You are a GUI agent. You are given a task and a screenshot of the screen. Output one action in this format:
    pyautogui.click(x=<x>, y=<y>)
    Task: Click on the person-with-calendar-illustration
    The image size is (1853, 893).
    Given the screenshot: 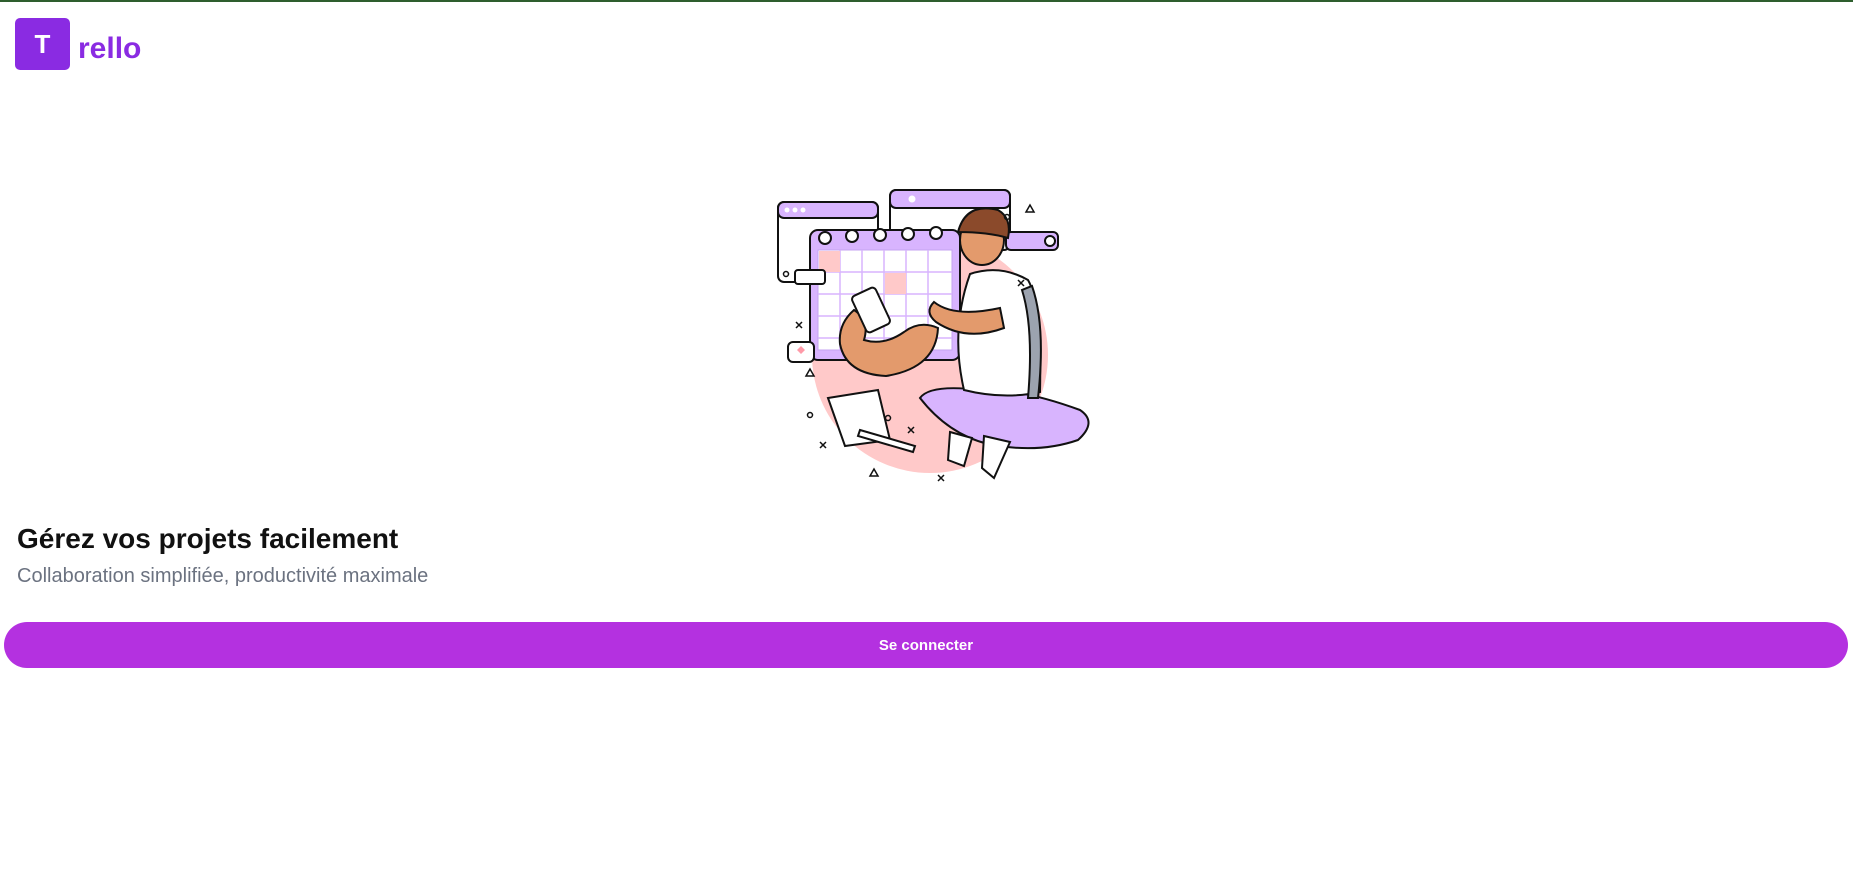 What is the action you would take?
    pyautogui.click(x=933, y=335)
    